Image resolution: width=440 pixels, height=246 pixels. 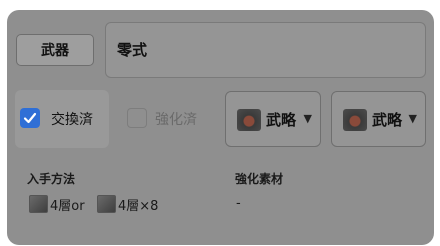 I want to click on upgraded-checkbox, so click(x=137, y=118).